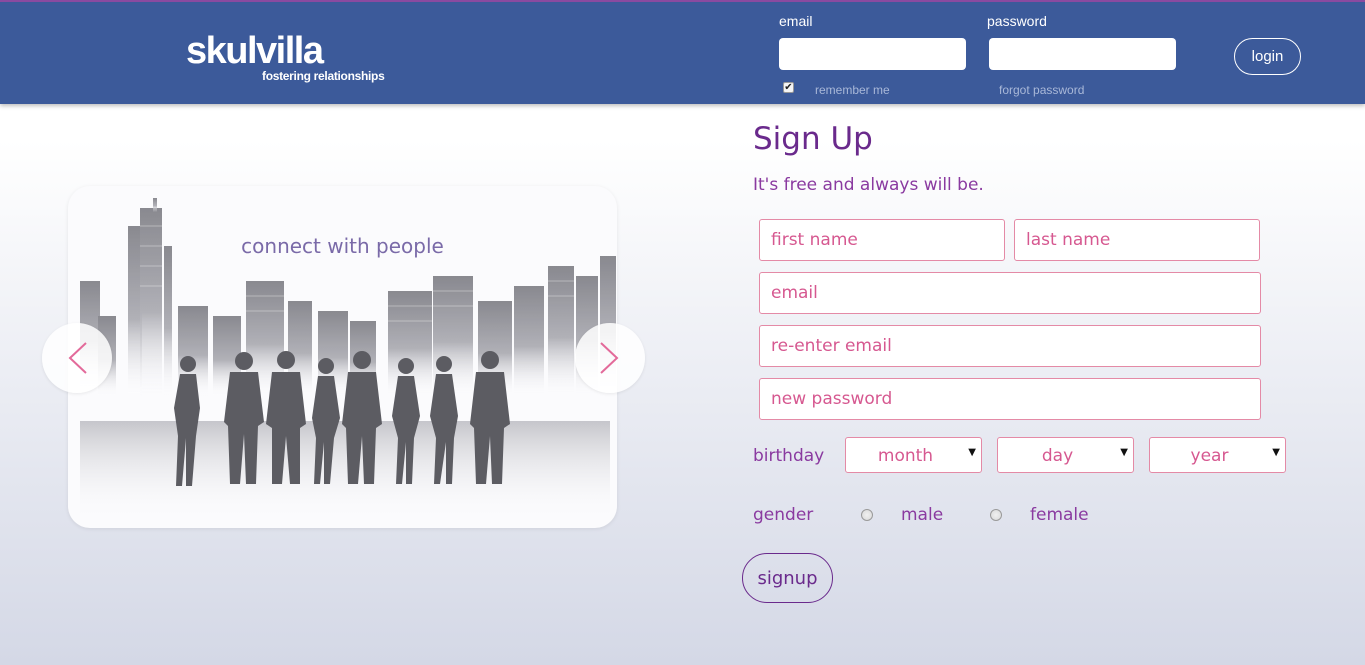  Describe the element at coordinates (323, 76) in the screenshot. I see `logo-tagline: fostering relationships` at that location.